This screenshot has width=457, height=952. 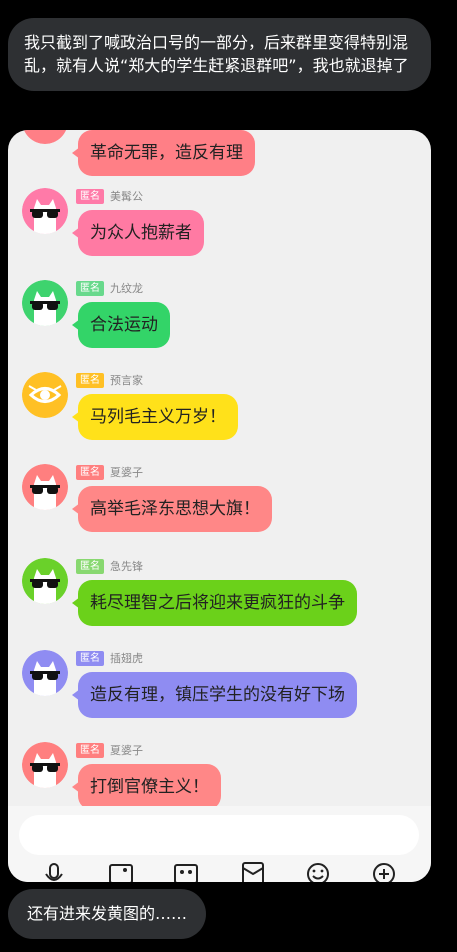 I want to click on message-bubble: 耗尽理智之后将迎来更疯狂的斗争, so click(x=214, y=603).